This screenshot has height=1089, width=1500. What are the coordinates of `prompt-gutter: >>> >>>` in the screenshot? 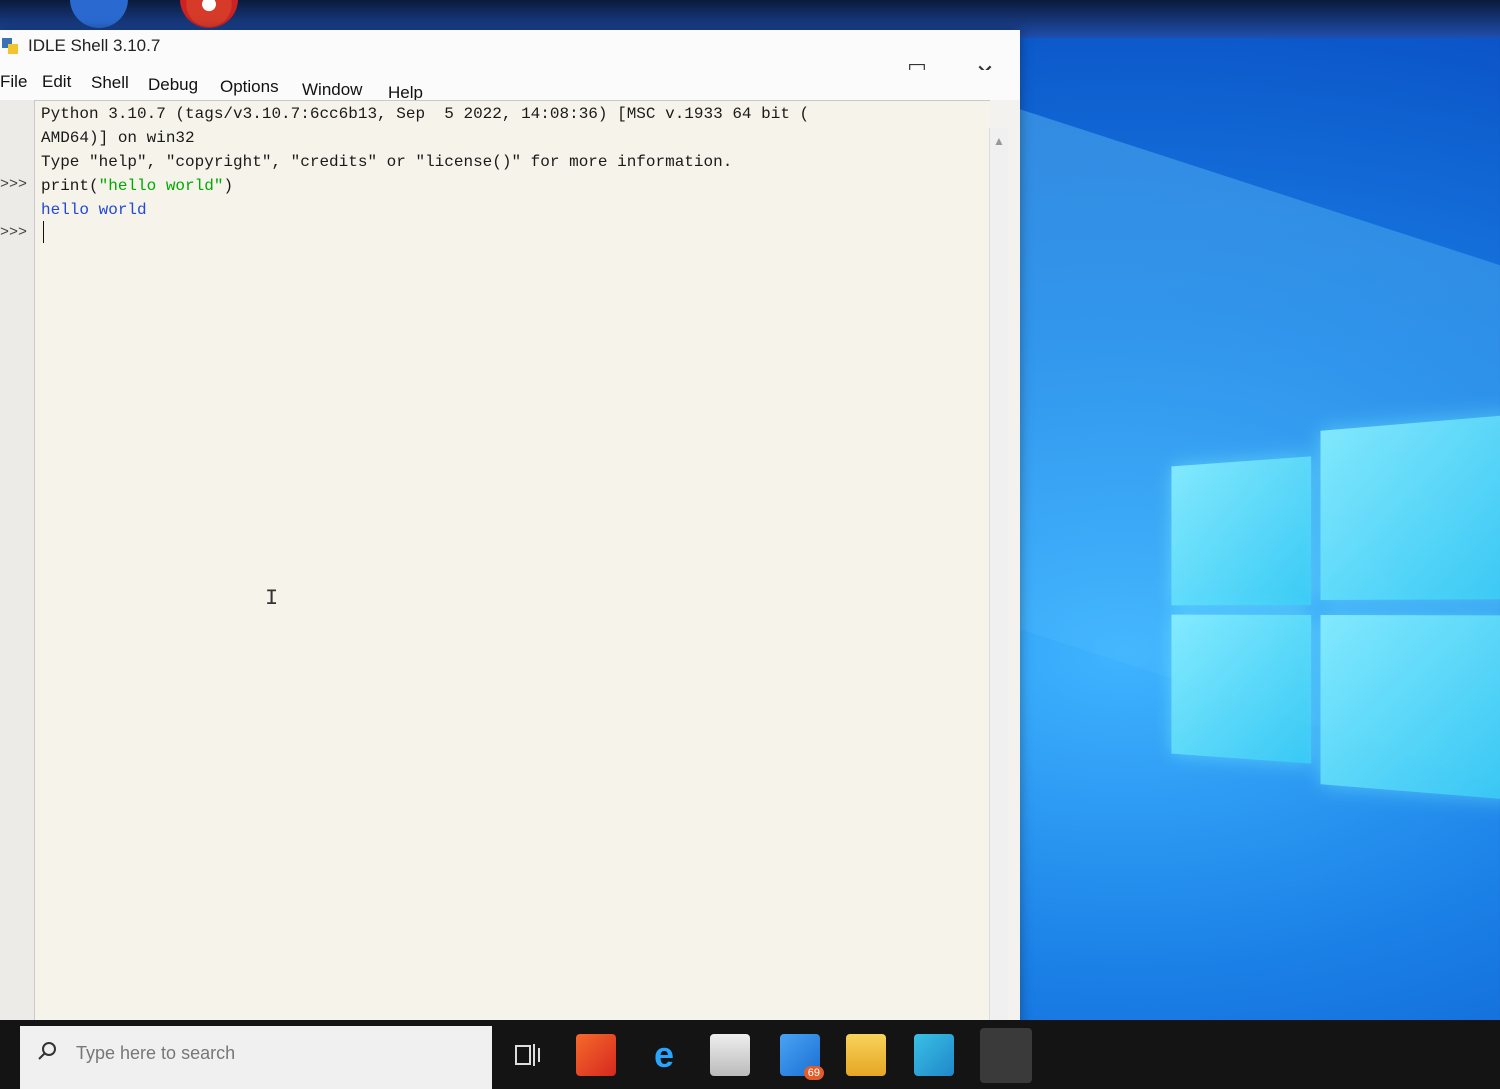 It's located at (17, 580).